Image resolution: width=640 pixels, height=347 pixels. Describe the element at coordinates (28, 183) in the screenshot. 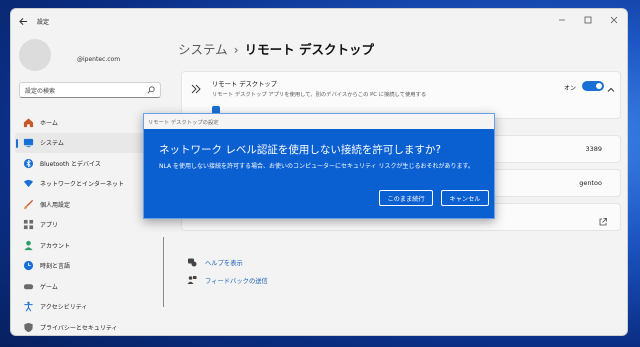

I see `network-icon` at that location.